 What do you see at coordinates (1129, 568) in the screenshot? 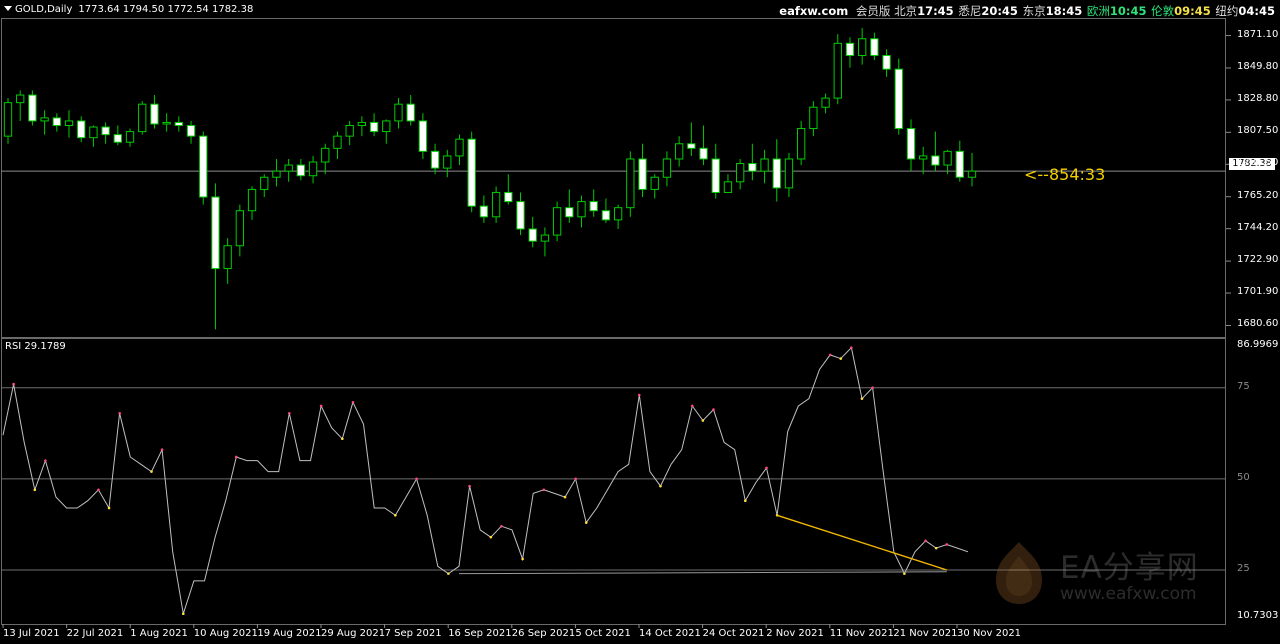
I see `watermark-text: EA分享网` at bounding box center [1129, 568].